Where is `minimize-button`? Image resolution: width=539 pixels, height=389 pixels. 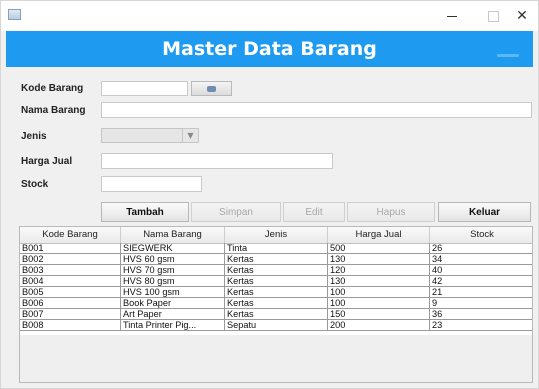 minimize-button is located at coordinates (452, 16).